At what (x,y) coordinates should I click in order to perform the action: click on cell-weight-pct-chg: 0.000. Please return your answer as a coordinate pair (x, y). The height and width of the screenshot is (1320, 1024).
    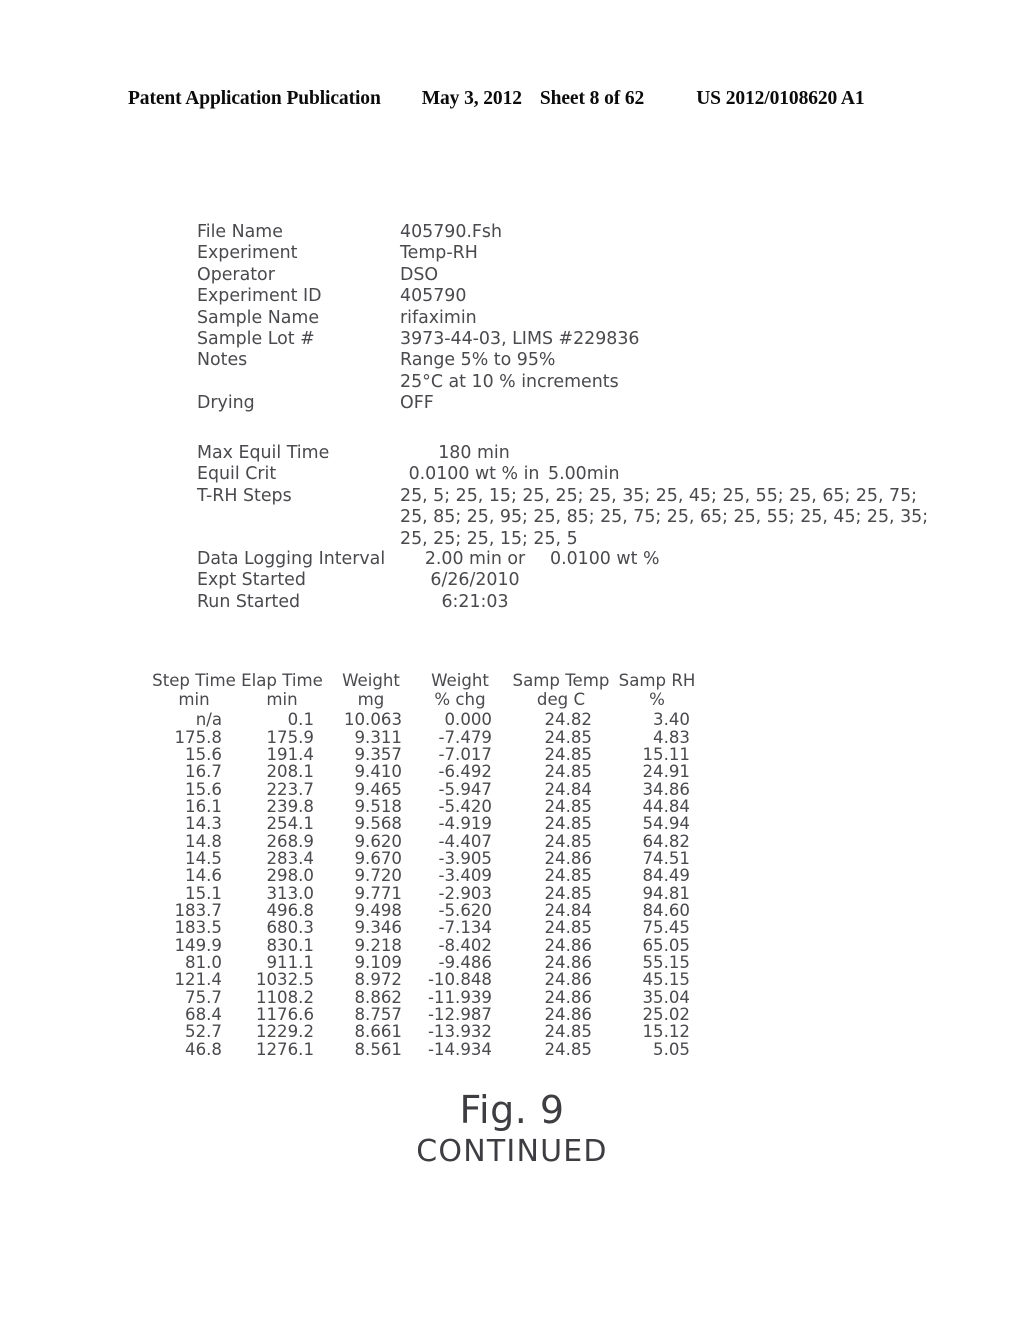
    Looking at the image, I should click on (468, 720).